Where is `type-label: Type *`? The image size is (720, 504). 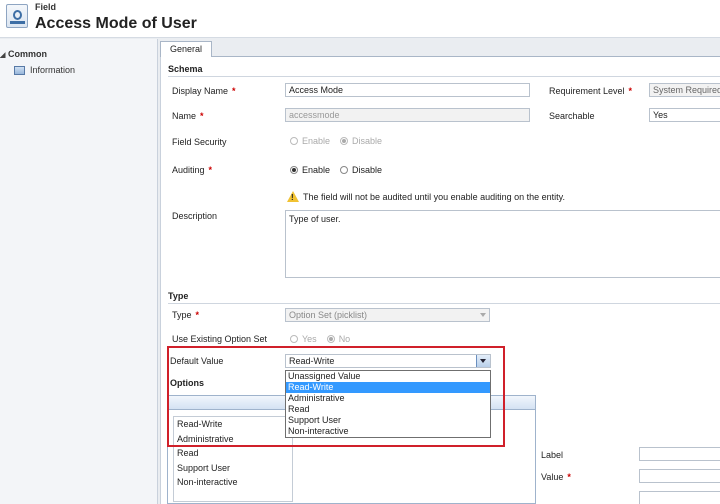
type-label: Type * is located at coordinates (186, 315).